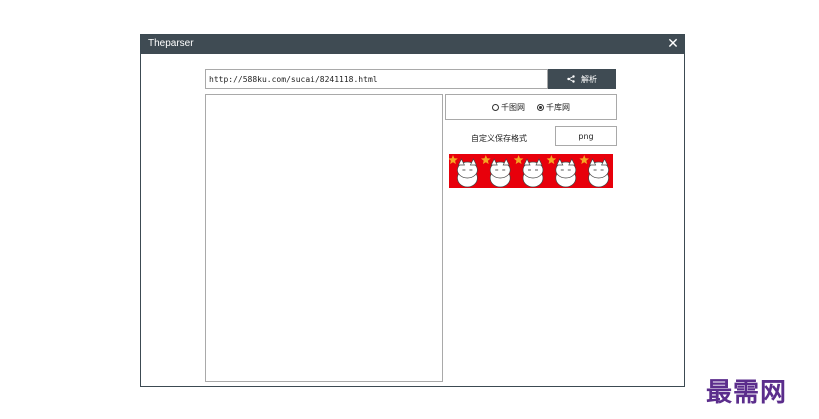  What do you see at coordinates (571, 79) in the screenshot?
I see `share-icon` at bounding box center [571, 79].